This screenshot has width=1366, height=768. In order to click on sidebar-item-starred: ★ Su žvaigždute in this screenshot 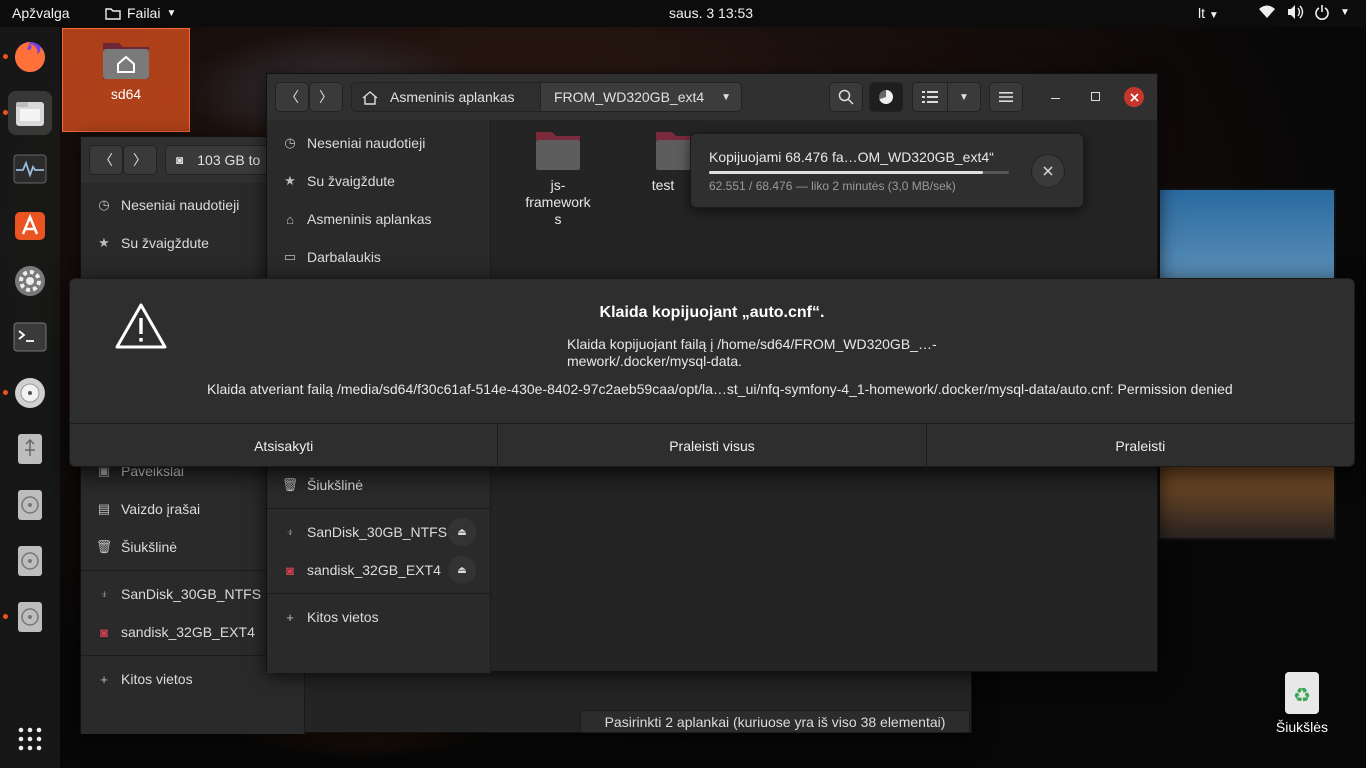, I will do `click(378, 181)`.